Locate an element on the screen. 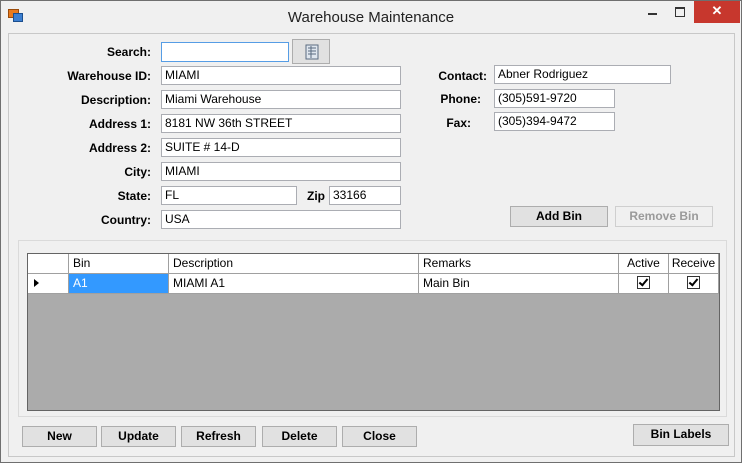  grid-header-row: Bin Description Remarks Active Receive is located at coordinates (373, 264).